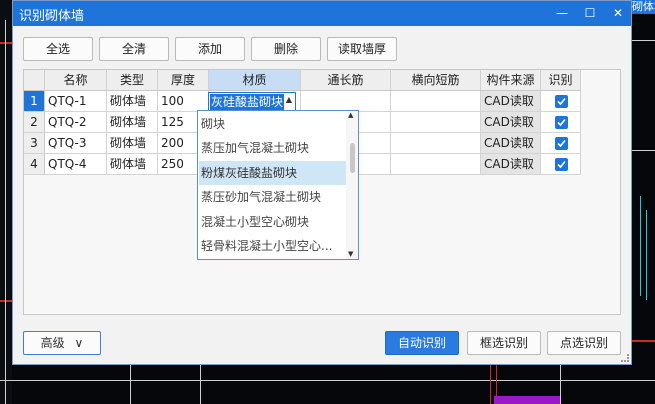 The height and width of the screenshot is (404, 655). Describe the element at coordinates (422, 343) in the screenshot. I see `auto-identify-button: 自动识别` at that location.